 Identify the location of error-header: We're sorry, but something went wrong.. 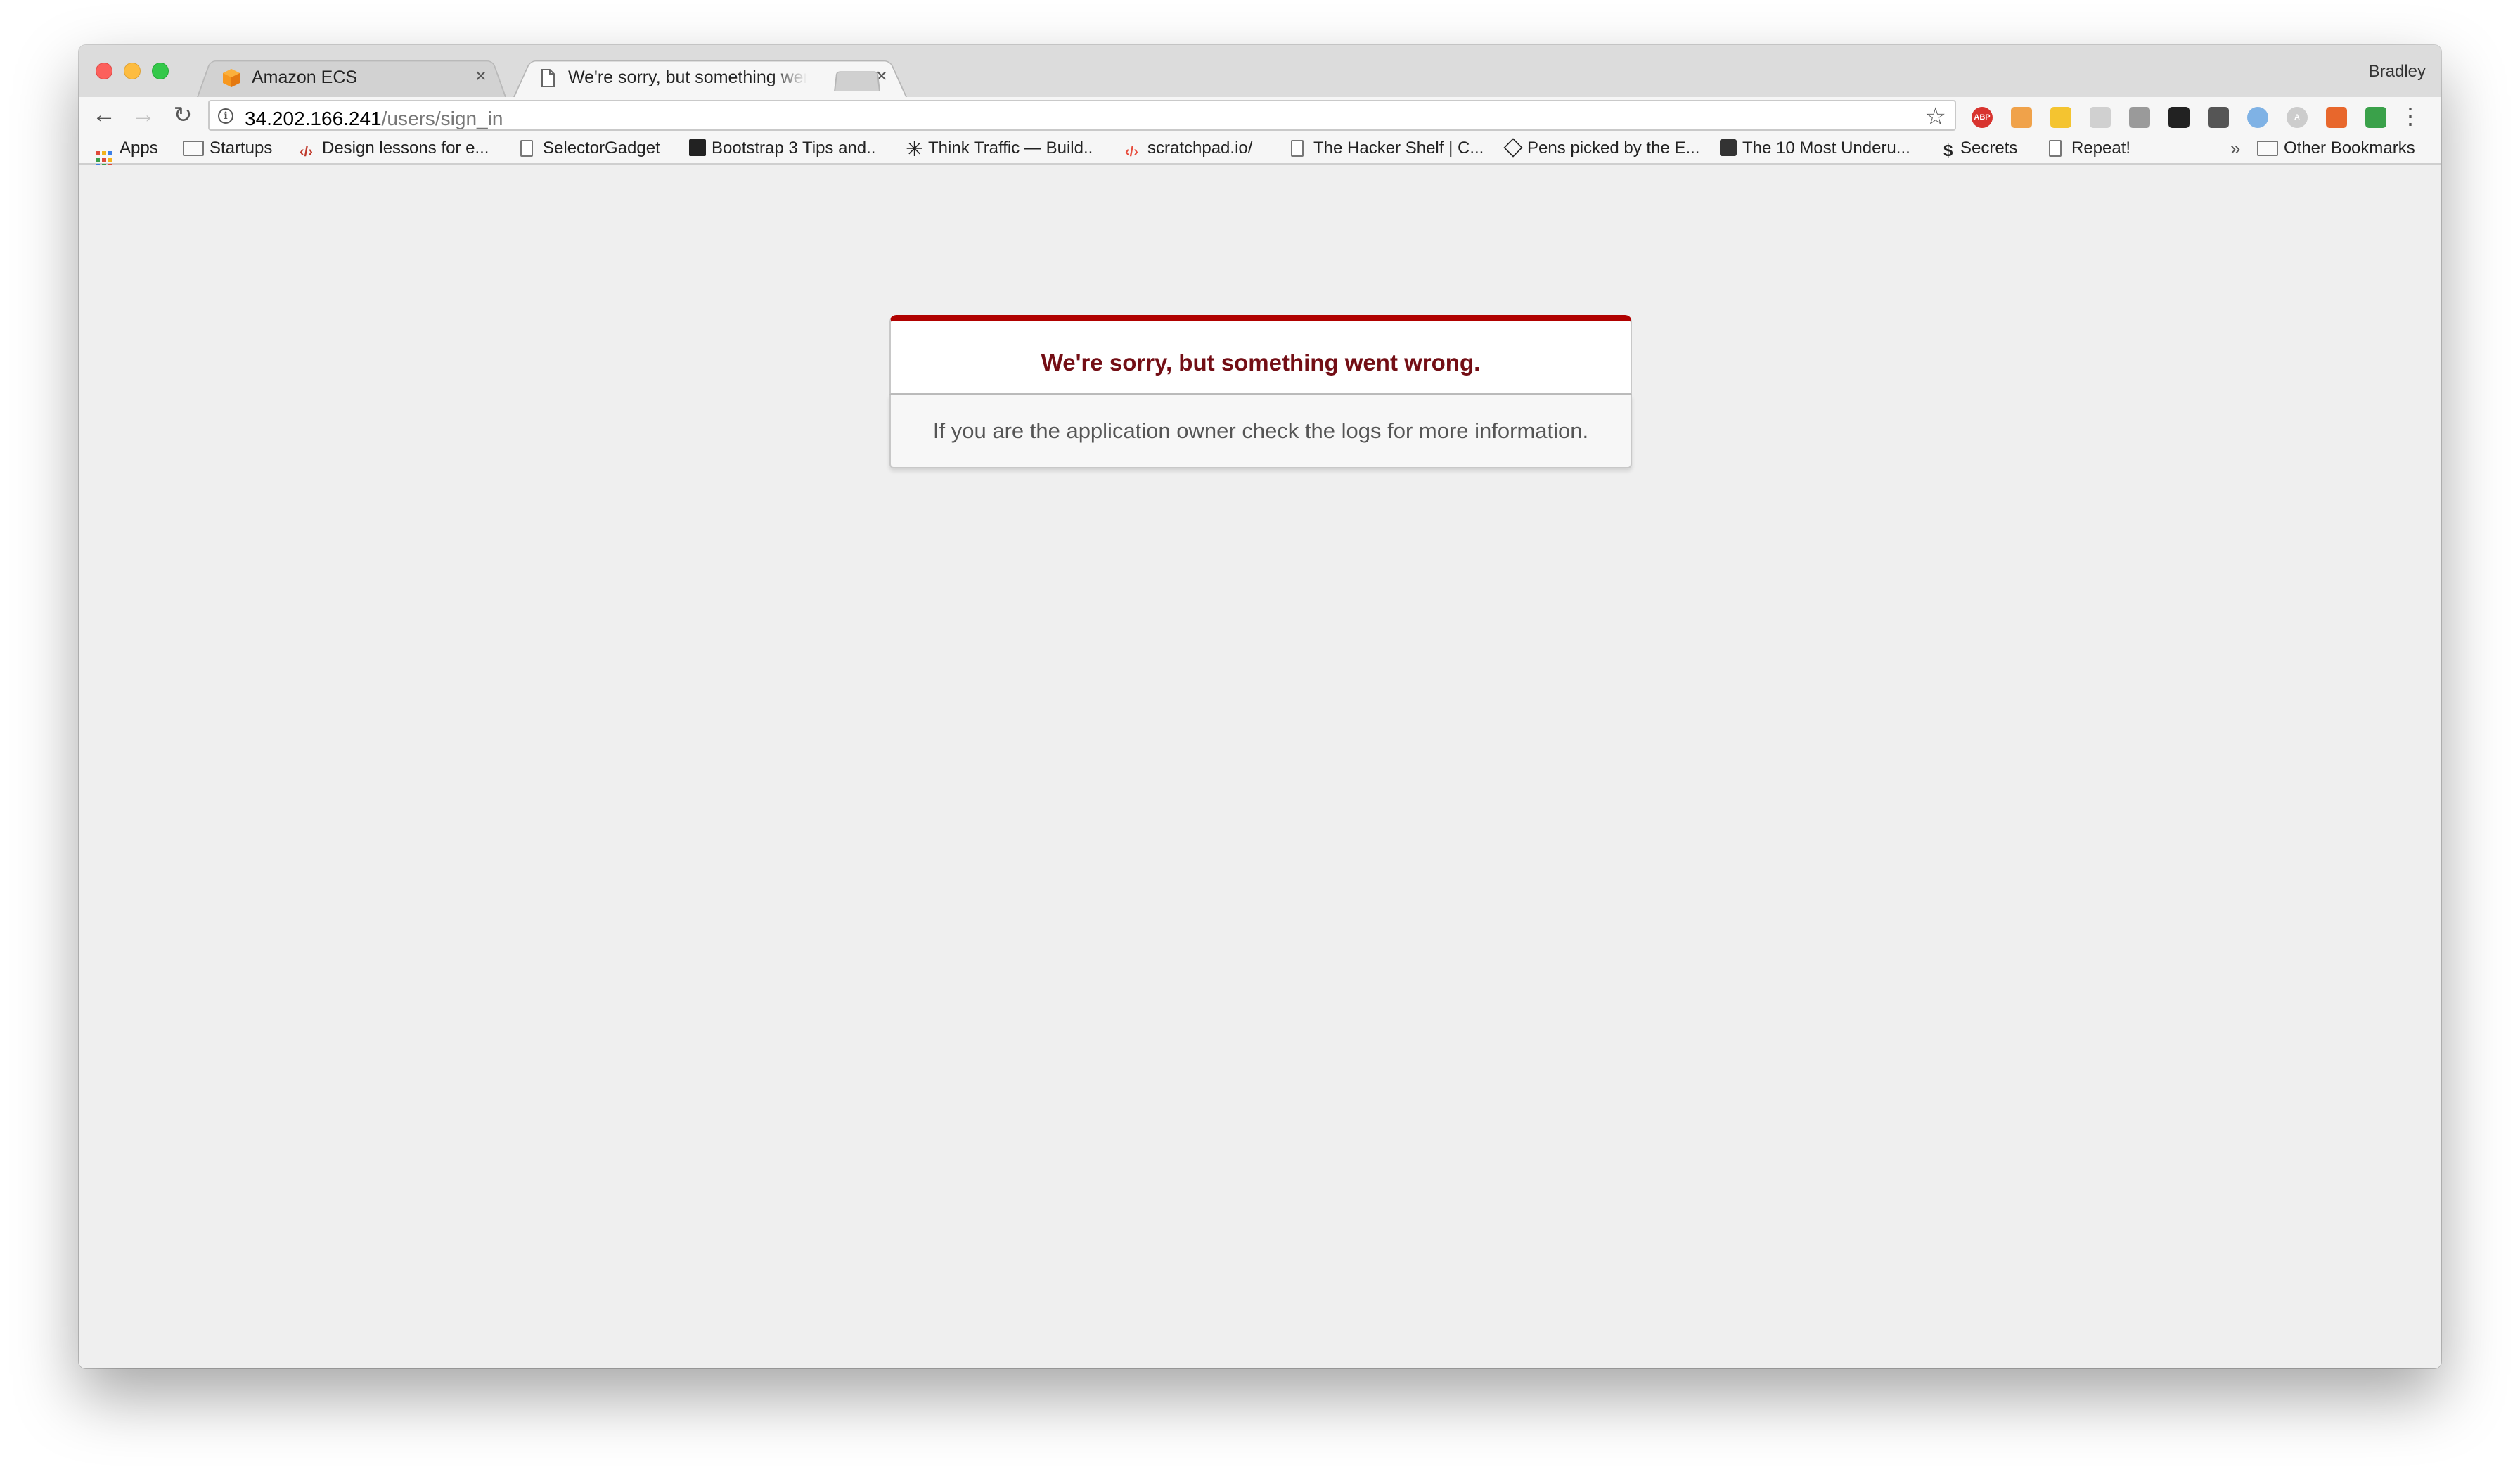
(1260, 355).